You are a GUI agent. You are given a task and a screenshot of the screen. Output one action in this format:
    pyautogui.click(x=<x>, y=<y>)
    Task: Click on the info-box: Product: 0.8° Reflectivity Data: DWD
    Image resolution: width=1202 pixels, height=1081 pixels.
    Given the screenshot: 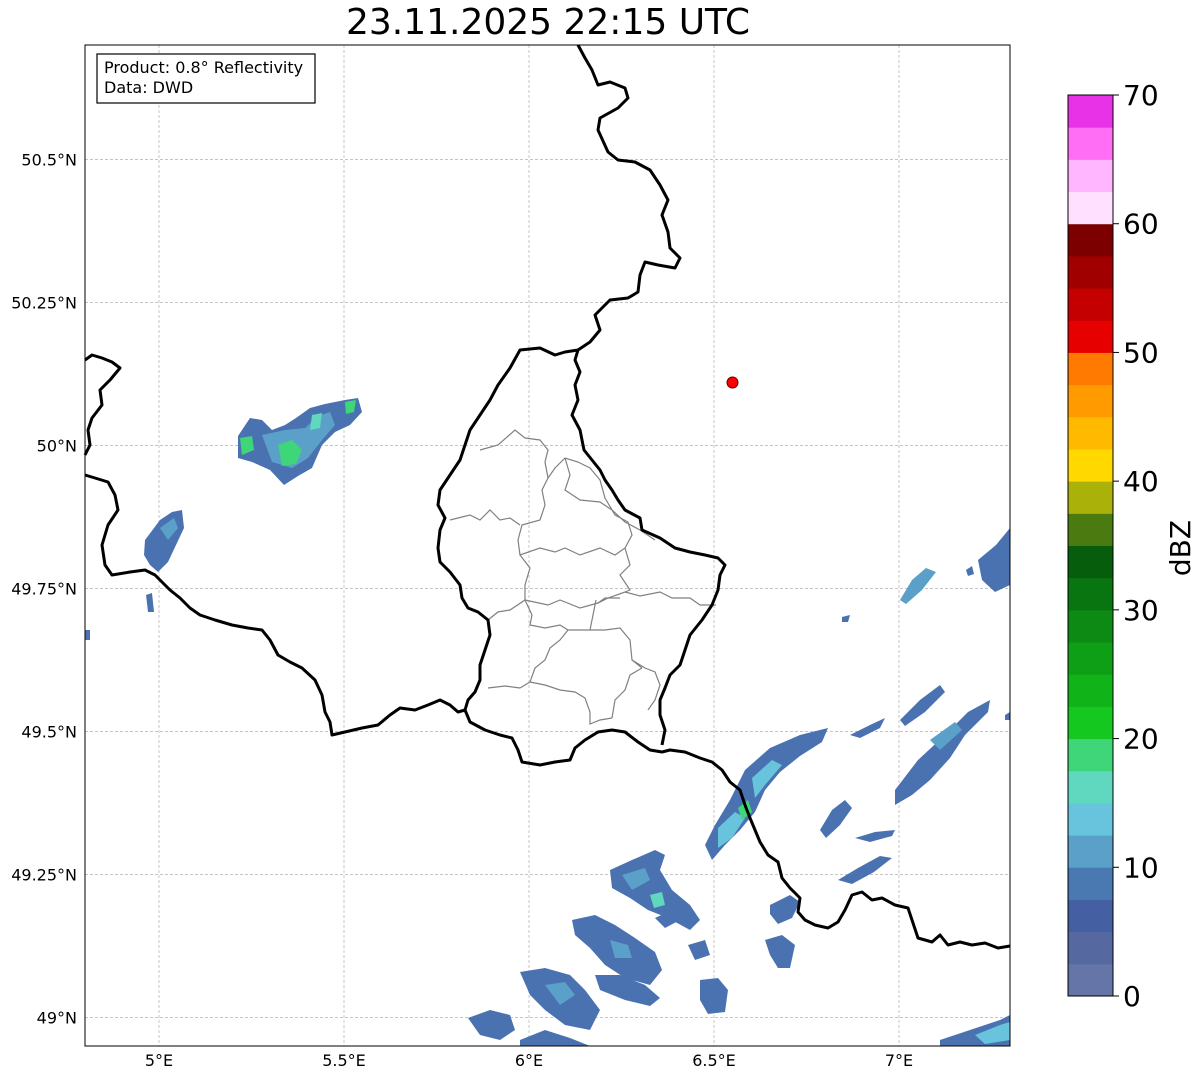 What is the action you would take?
    pyautogui.click(x=206, y=78)
    